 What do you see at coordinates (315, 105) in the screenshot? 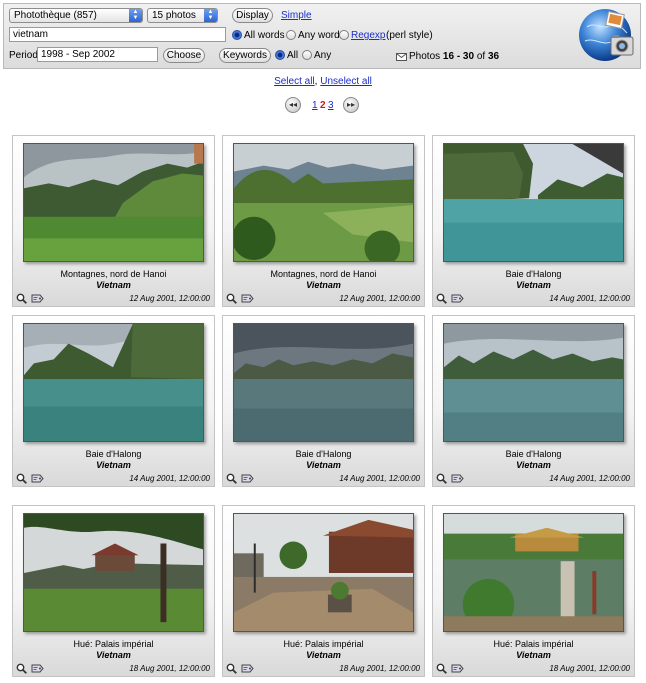
I see `page-1-link: 1` at bounding box center [315, 105].